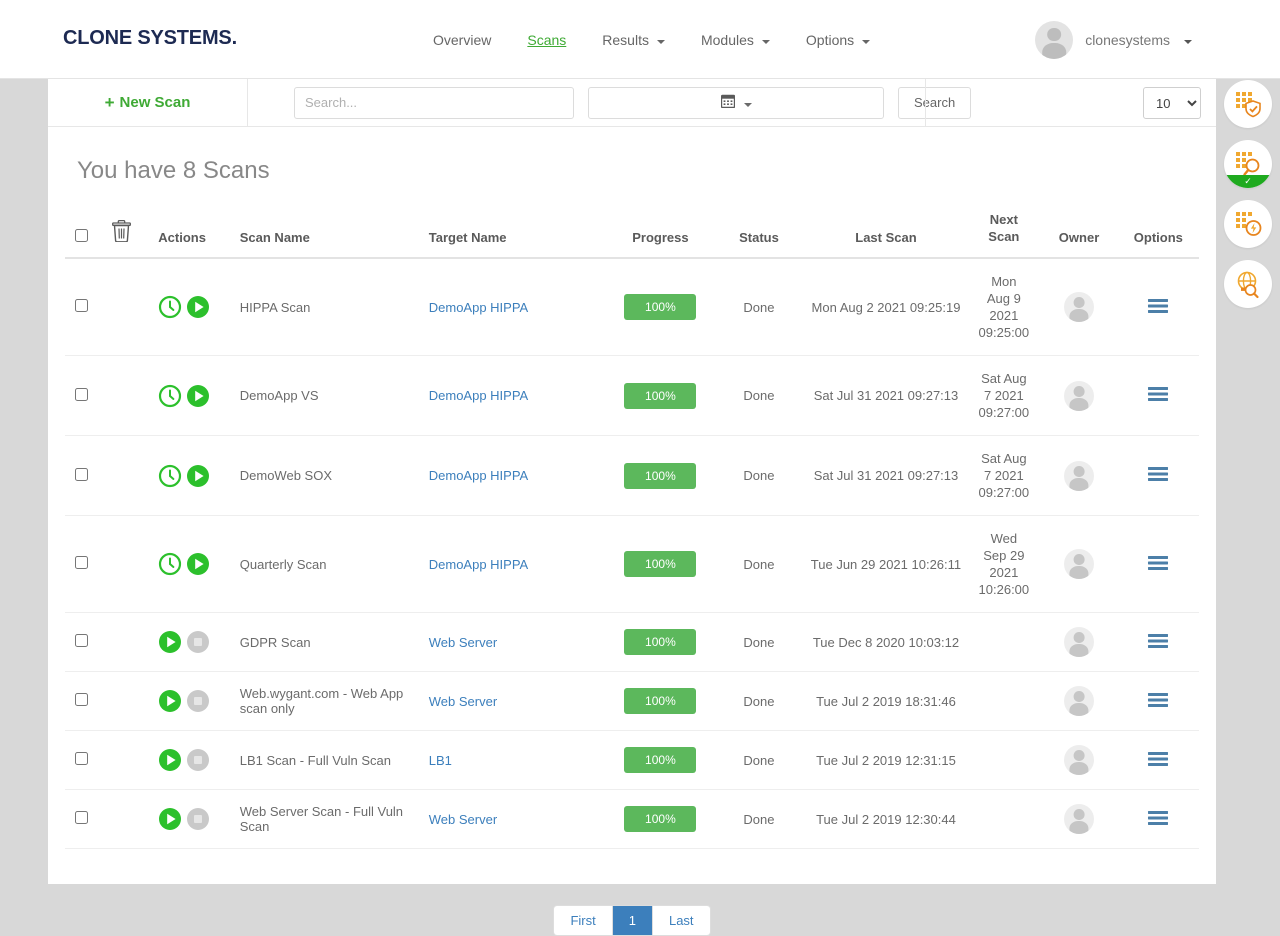  What do you see at coordinates (1248, 164) in the screenshot?
I see `scan-search-icon: ✓` at bounding box center [1248, 164].